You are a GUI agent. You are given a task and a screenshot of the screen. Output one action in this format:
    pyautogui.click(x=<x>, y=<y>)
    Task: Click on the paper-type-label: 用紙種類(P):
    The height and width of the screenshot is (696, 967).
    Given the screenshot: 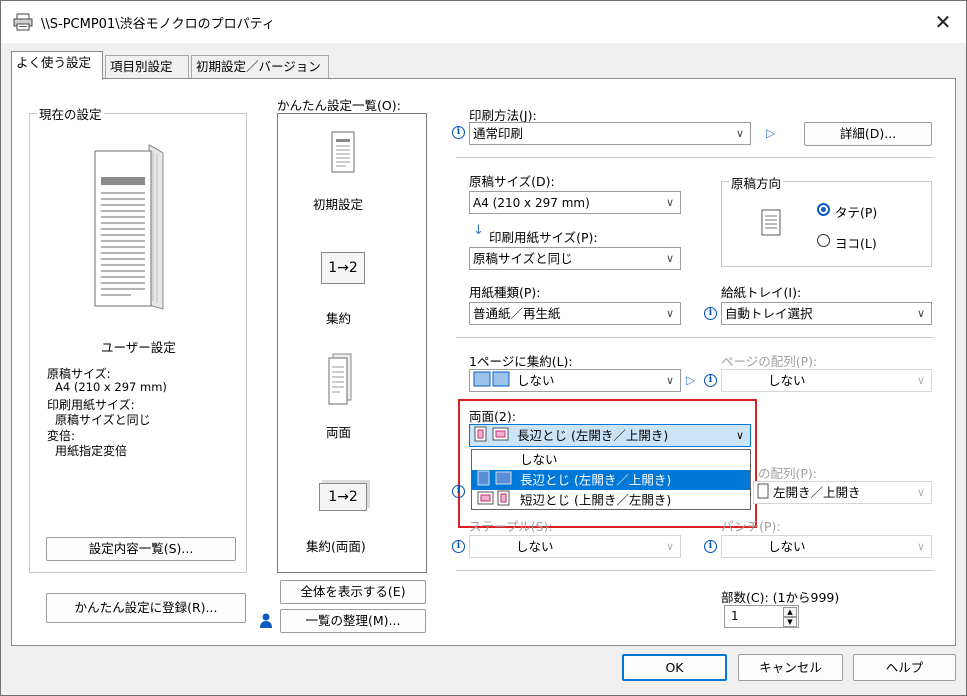 What is the action you would take?
    pyautogui.click(x=505, y=292)
    